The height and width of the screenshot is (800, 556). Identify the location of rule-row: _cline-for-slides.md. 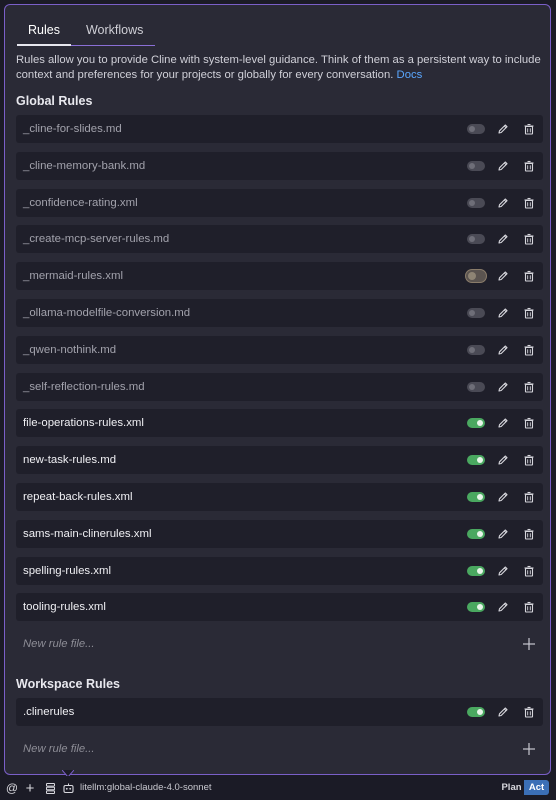
(279, 129).